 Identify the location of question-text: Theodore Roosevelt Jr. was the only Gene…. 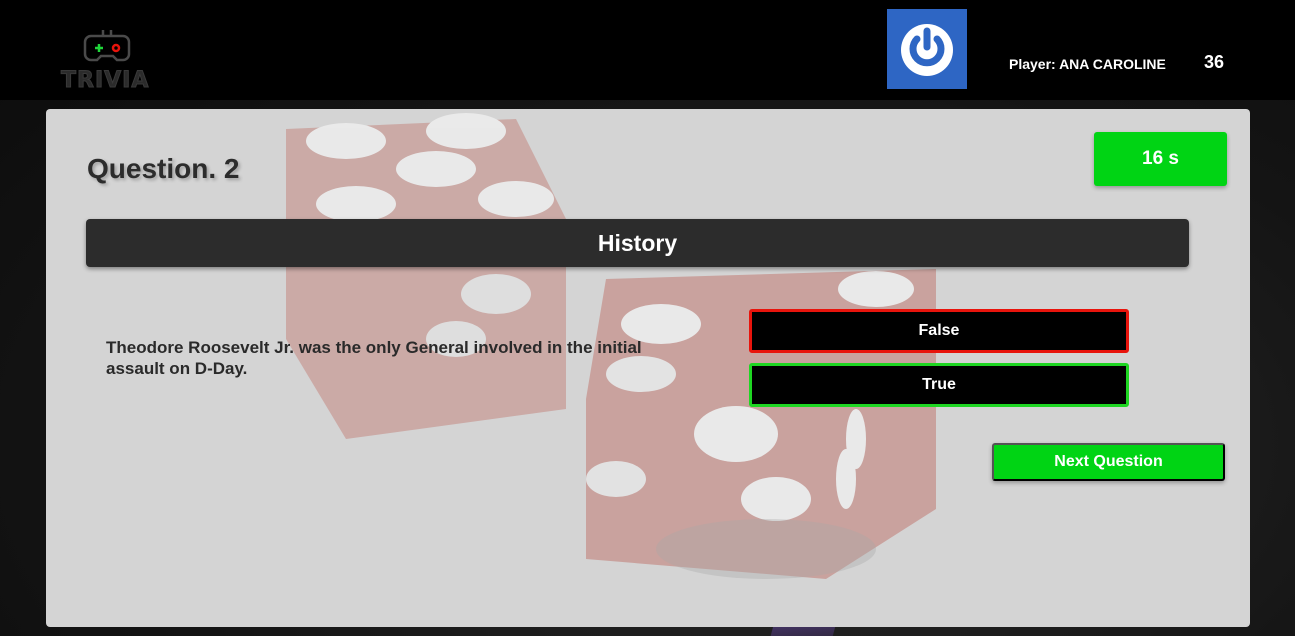
(374, 358).